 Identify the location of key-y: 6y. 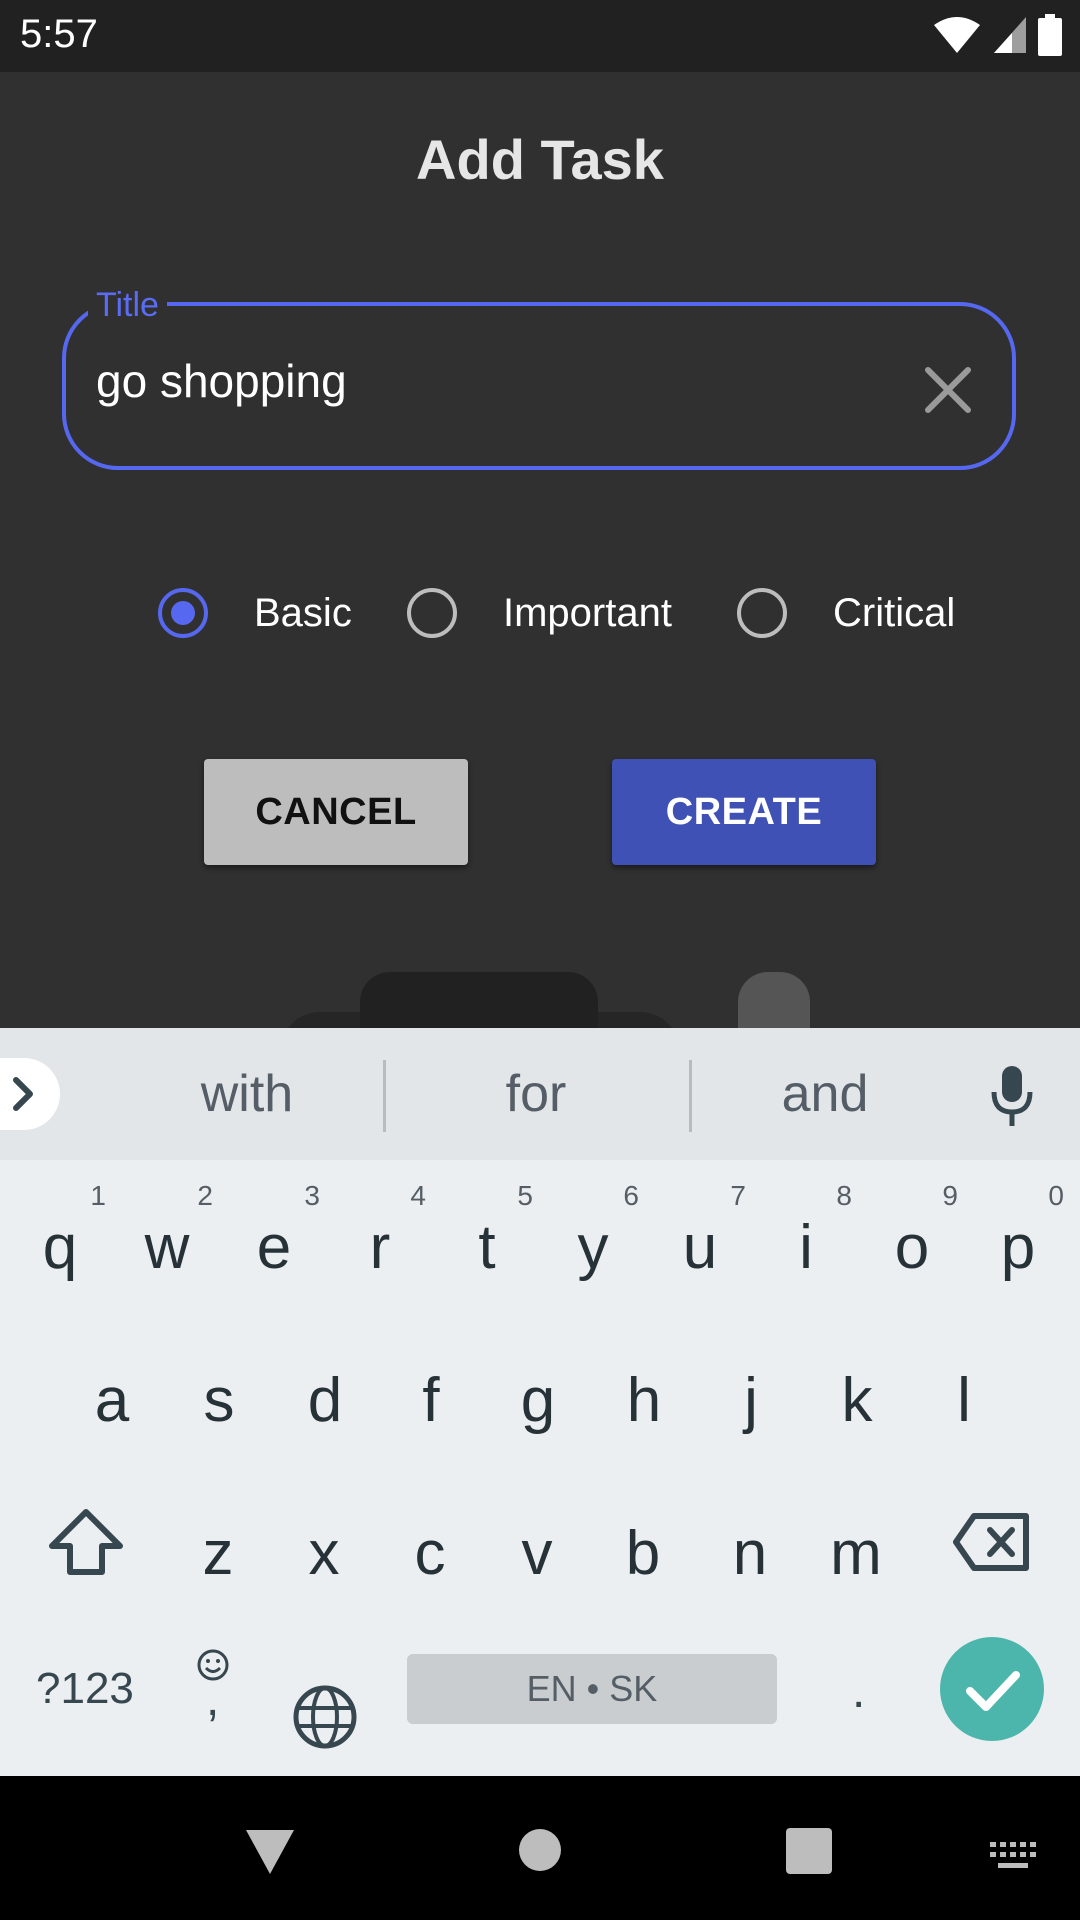
(593, 1240).